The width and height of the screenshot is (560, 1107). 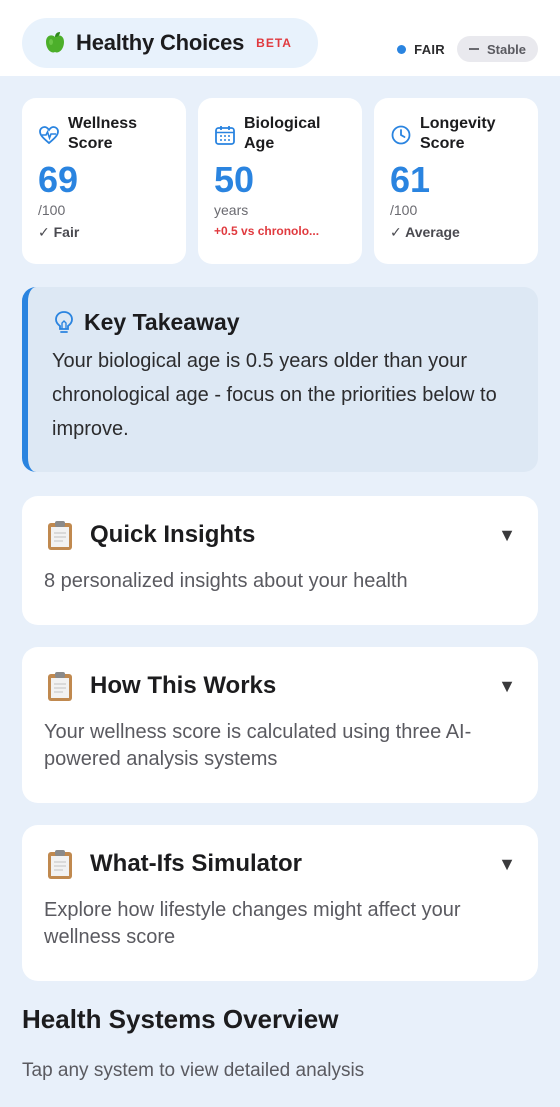 I want to click on clock-icon, so click(x=401, y=135).